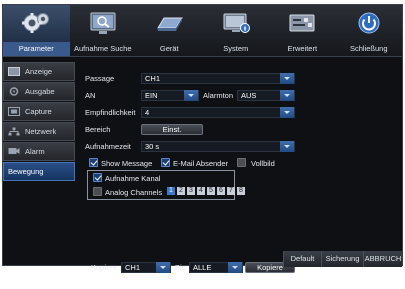 The height and width of the screenshot is (289, 405). Describe the element at coordinates (201, 191) in the screenshot. I see `channel-toggle: 4` at that location.